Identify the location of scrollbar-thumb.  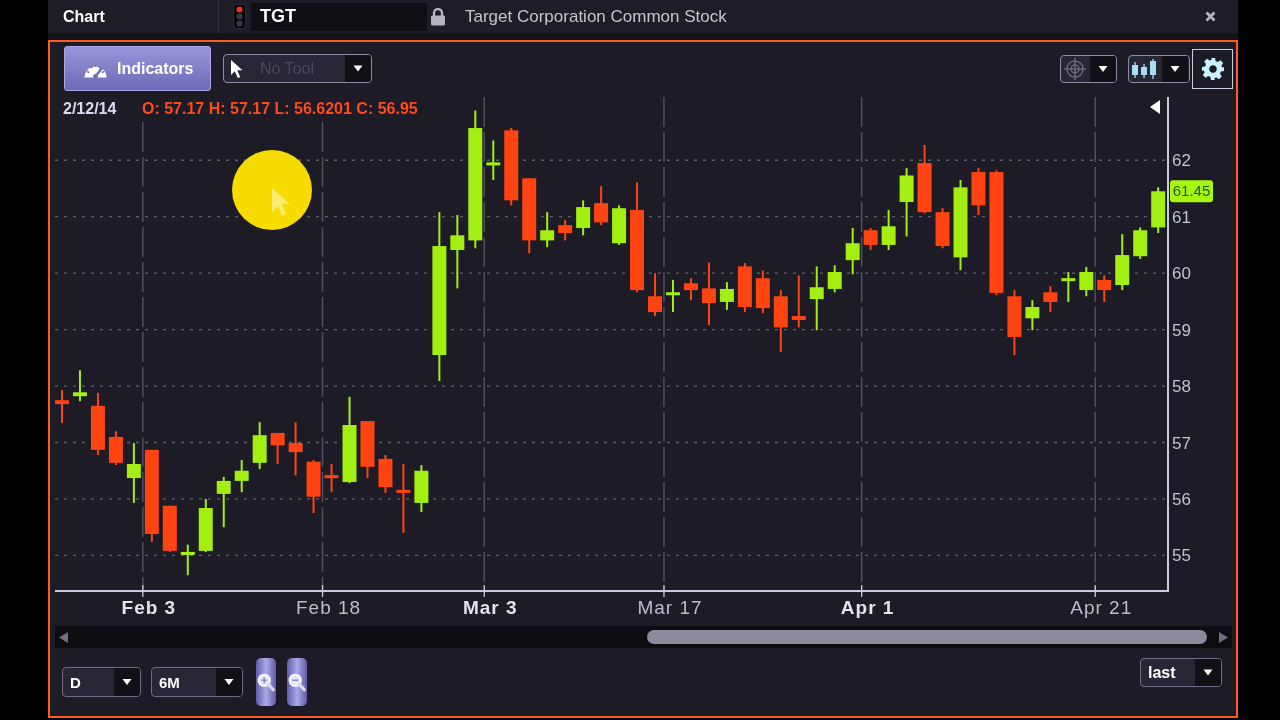
(927, 637).